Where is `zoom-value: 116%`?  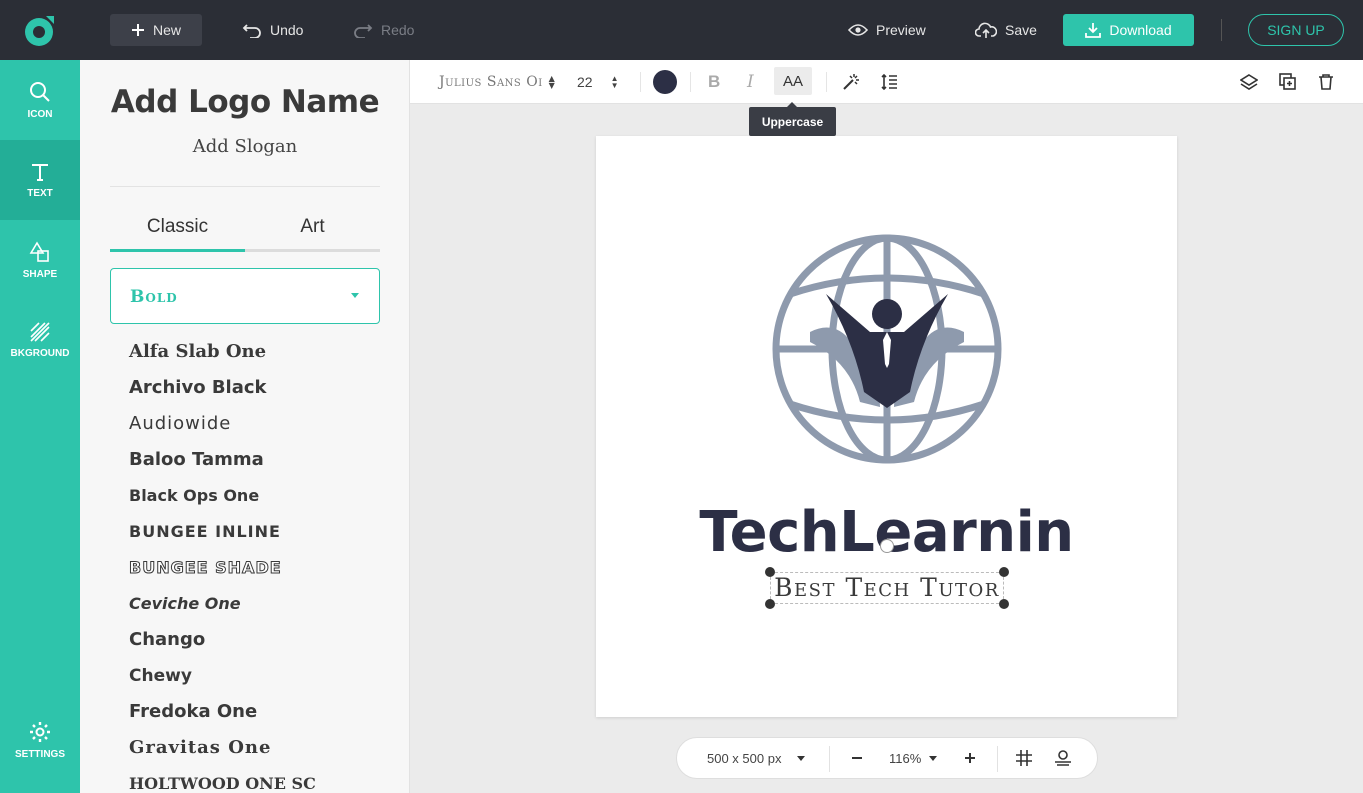 zoom-value: 116% is located at coordinates (905, 758).